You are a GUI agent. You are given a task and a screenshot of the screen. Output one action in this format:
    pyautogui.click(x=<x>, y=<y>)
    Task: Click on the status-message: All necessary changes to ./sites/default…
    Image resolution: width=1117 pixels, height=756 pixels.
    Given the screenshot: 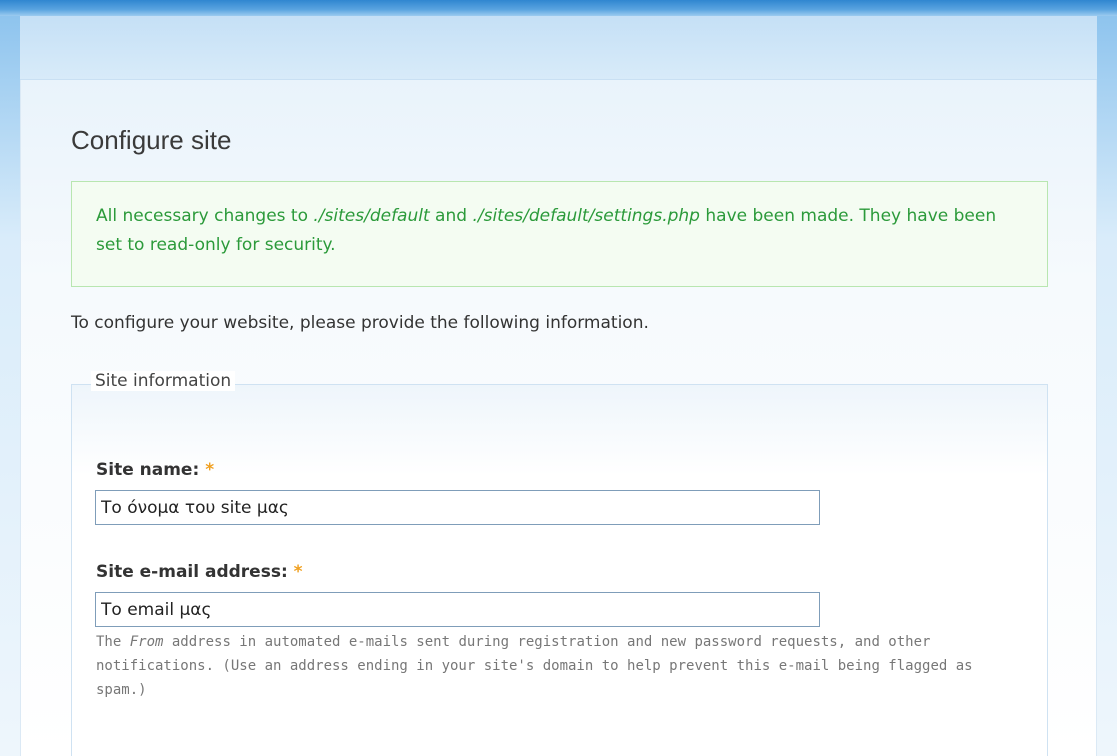 What is the action you would take?
    pyautogui.click(x=559, y=234)
    